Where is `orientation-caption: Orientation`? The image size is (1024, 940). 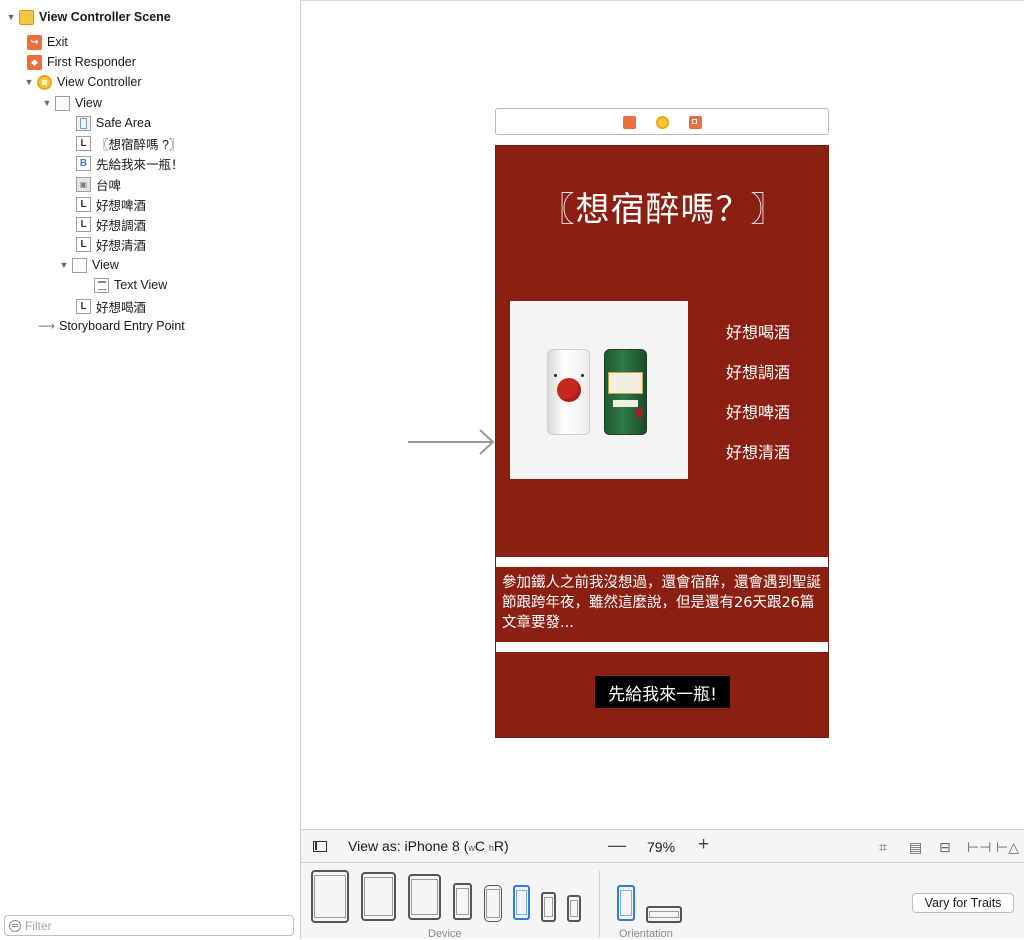
orientation-caption: Orientation is located at coordinates (646, 934).